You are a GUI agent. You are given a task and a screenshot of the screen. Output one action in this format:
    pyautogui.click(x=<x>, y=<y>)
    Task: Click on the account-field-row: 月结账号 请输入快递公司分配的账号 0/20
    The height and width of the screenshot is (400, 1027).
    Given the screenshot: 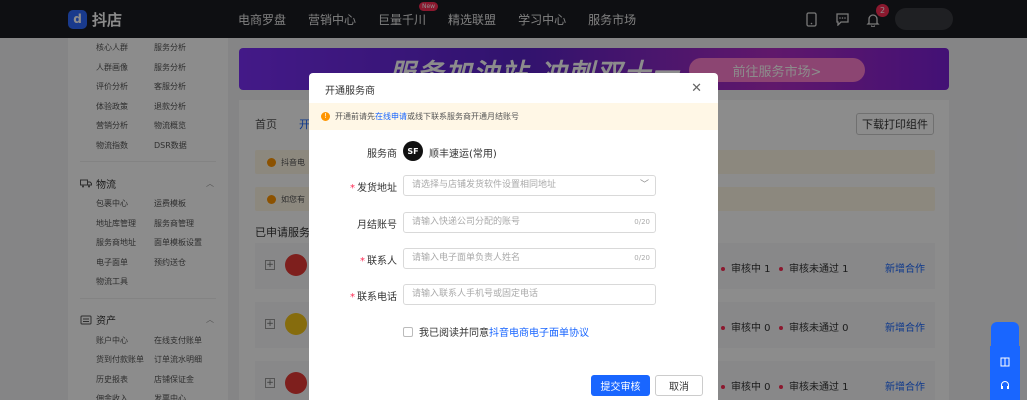 What is the action you would take?
    pyautogui.click(x=513, y=223)
    